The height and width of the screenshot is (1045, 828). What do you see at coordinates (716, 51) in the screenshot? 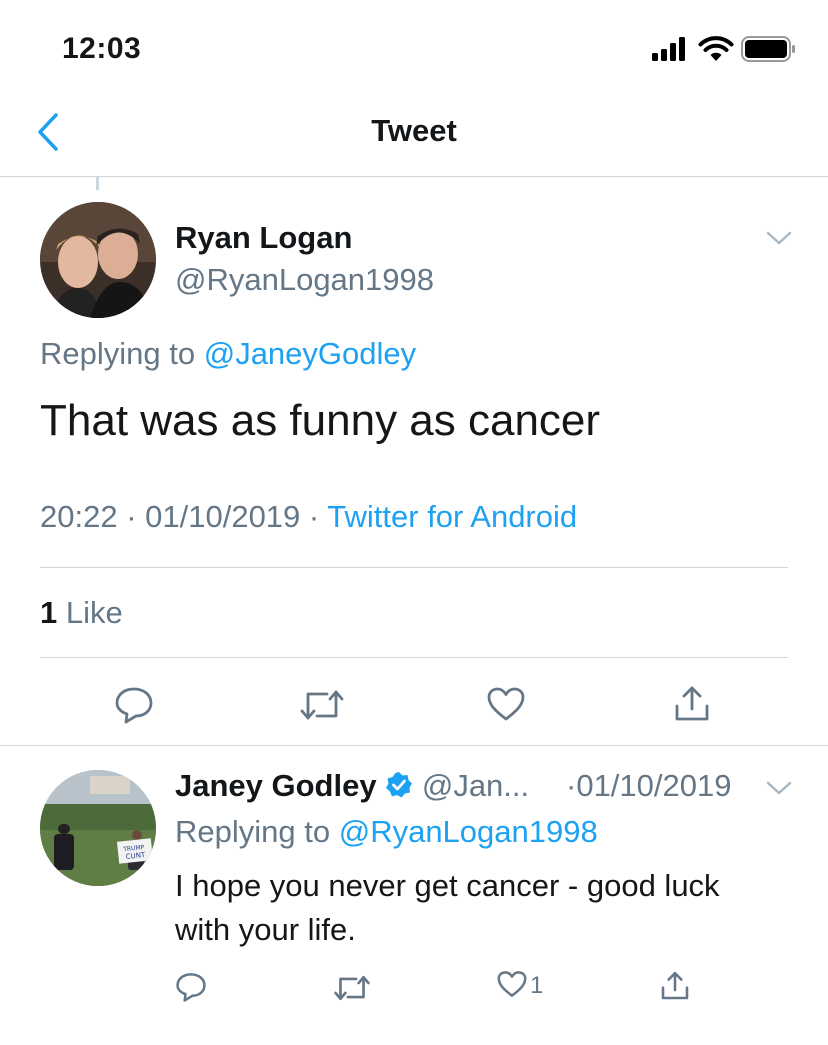
I see `wifi-icon` at bounding box center [716, 51].